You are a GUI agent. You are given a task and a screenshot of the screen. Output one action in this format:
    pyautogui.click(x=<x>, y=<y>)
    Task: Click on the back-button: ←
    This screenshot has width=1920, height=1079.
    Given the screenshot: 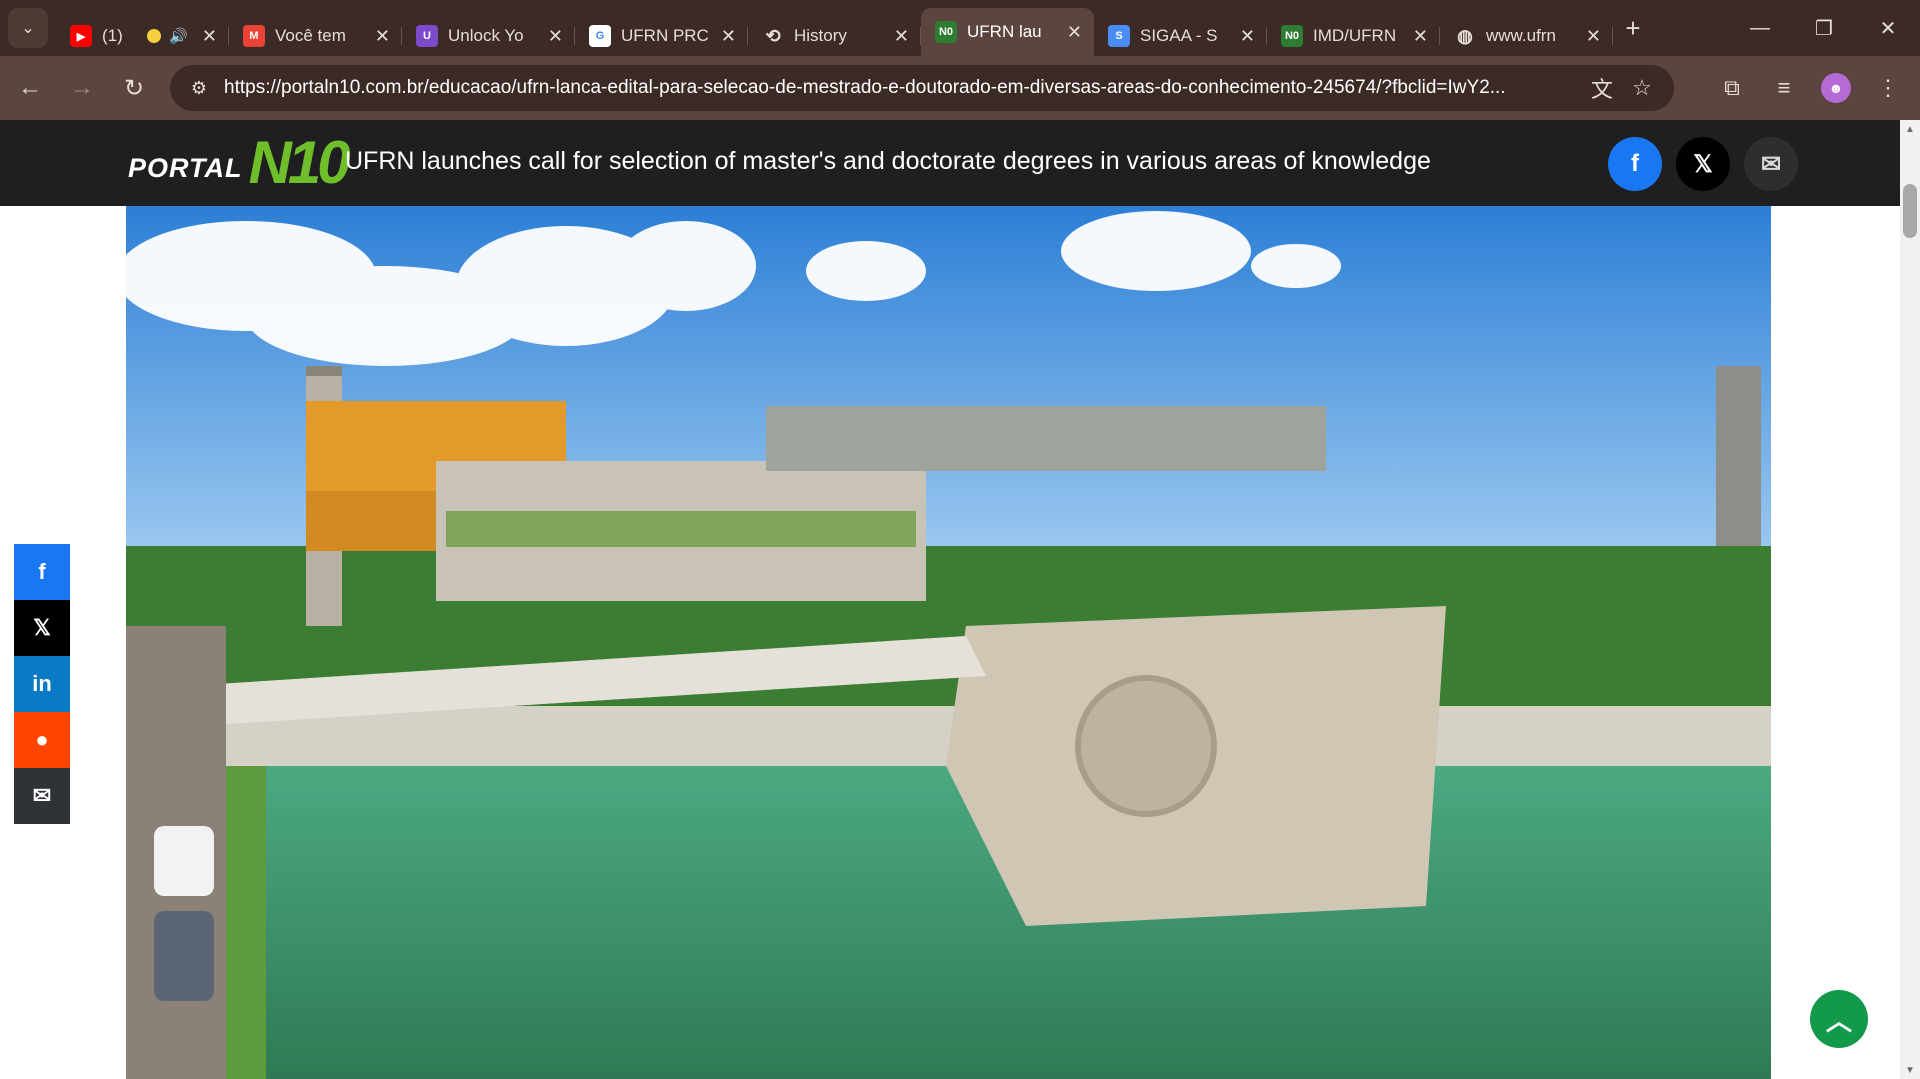 What is the action you would take?
    pyautogui.click(x=30, y=88)
    